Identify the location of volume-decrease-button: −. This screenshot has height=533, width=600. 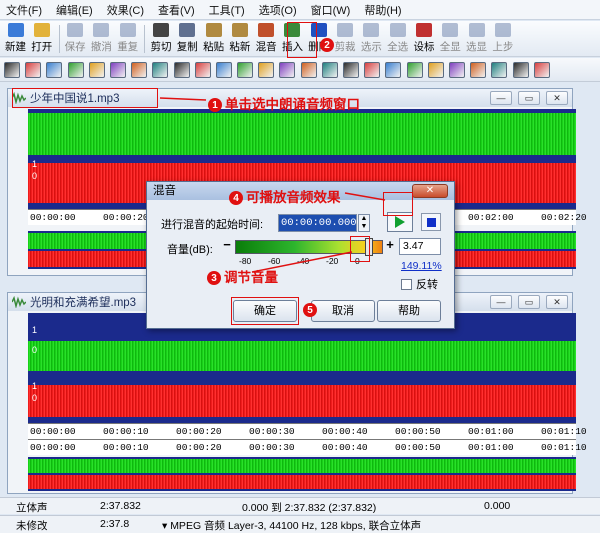
(227, 245).